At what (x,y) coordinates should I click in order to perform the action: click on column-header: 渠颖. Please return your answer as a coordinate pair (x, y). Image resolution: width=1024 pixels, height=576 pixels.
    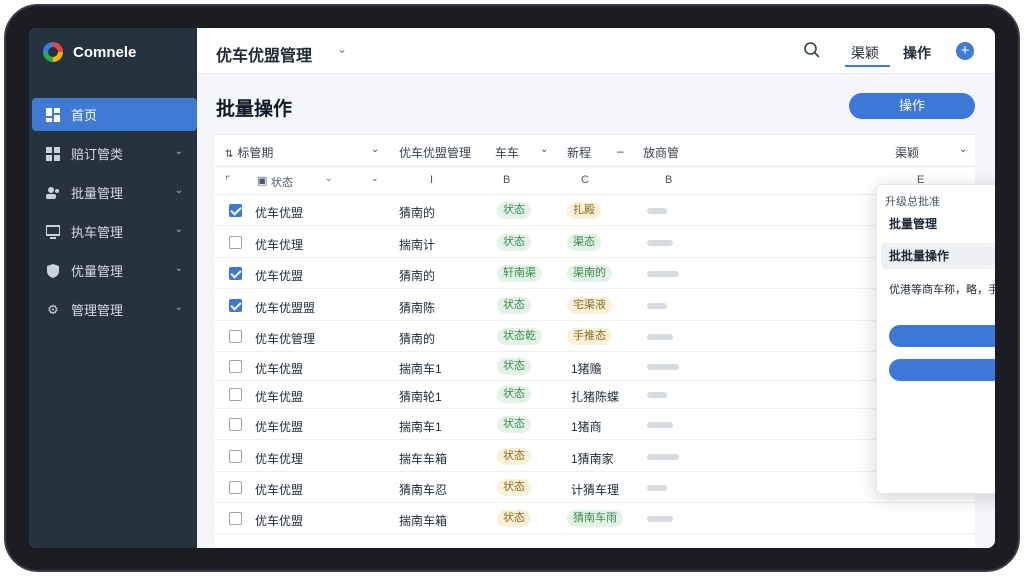
    Looking at the image, I should click on (907, 152).